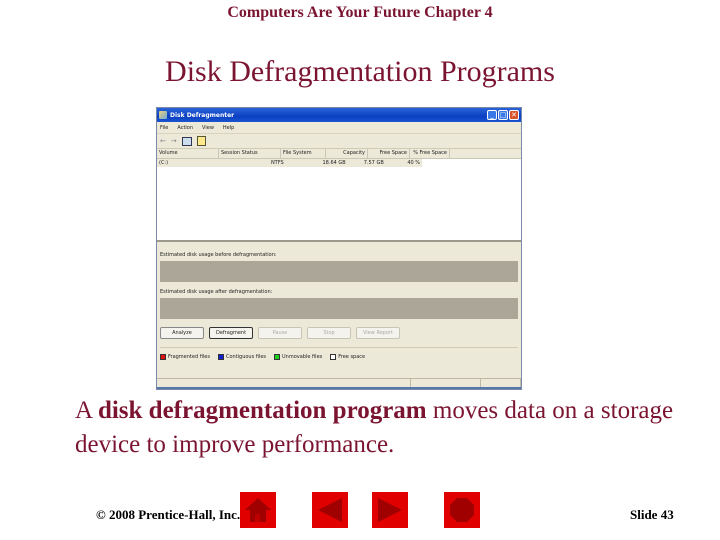 This screenshot has height=540, width=720. I want to click on cell-free: 7.57 GB, so click(373, 163).